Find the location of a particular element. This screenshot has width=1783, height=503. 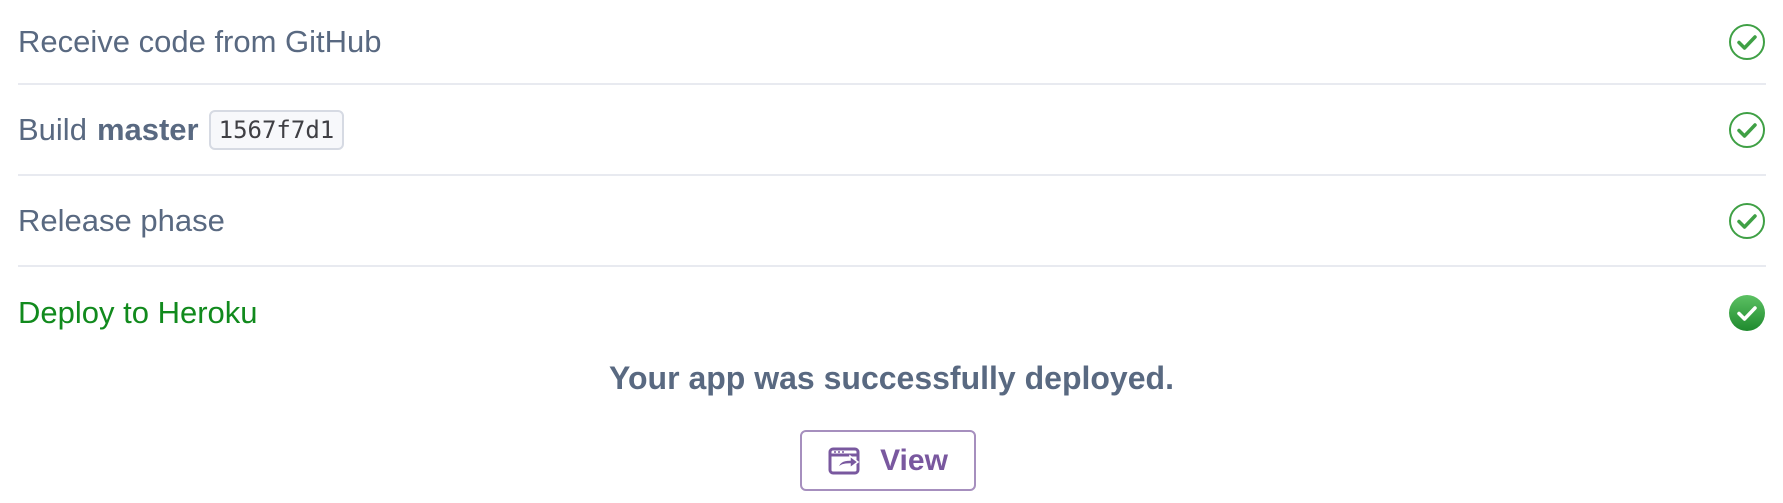

step-label: Deploy to Heroku is located at coordinates (138, 312).